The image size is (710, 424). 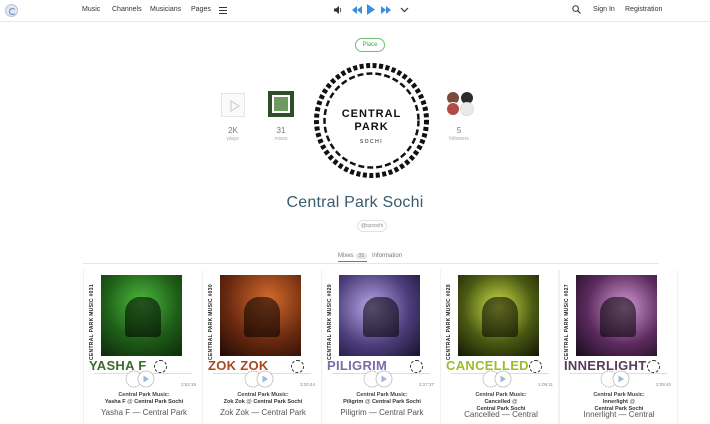 I want to click on followers-count: 5, so click(x=459, y=130).